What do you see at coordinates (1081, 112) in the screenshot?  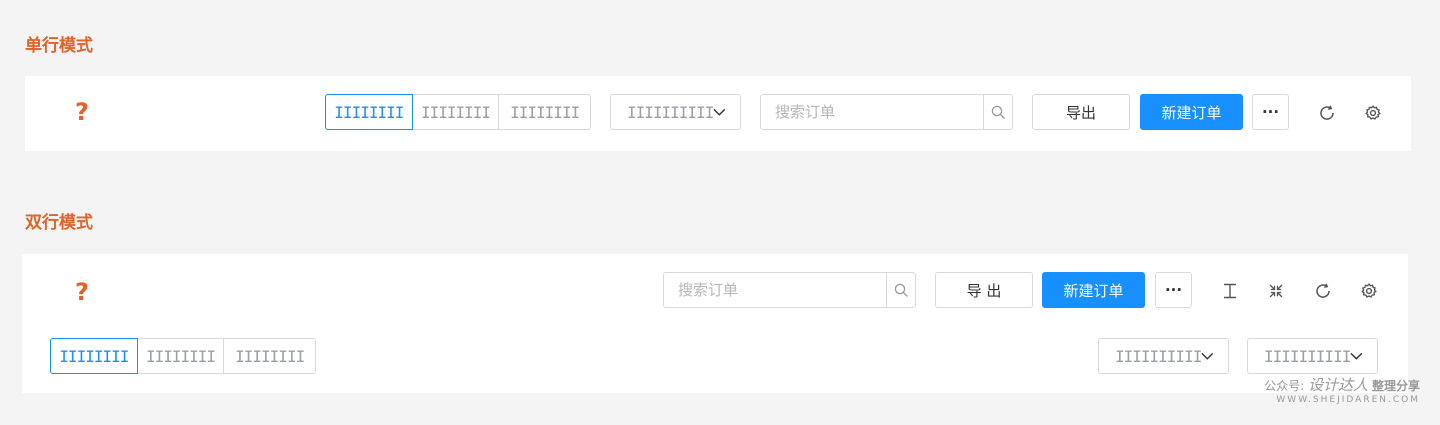 I see `export-button: 导出` at bounding box center [1081, 112].